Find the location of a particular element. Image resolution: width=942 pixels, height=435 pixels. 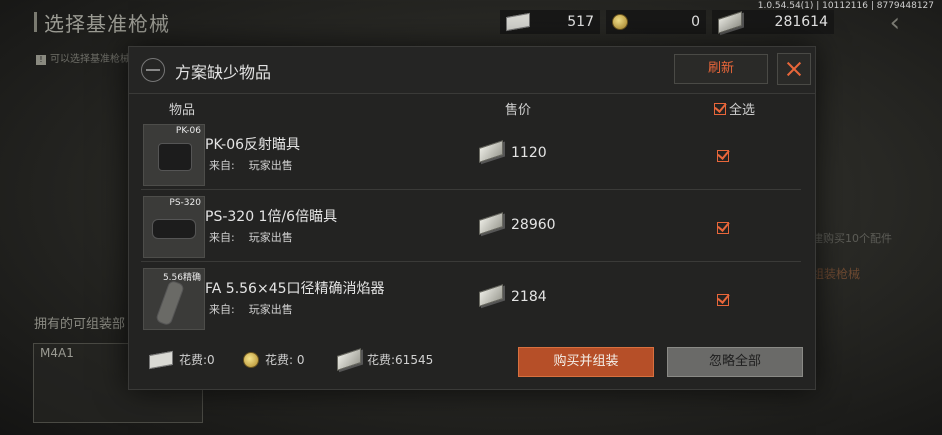

select-all-label: 全选 is located at coordinates (742, 110).